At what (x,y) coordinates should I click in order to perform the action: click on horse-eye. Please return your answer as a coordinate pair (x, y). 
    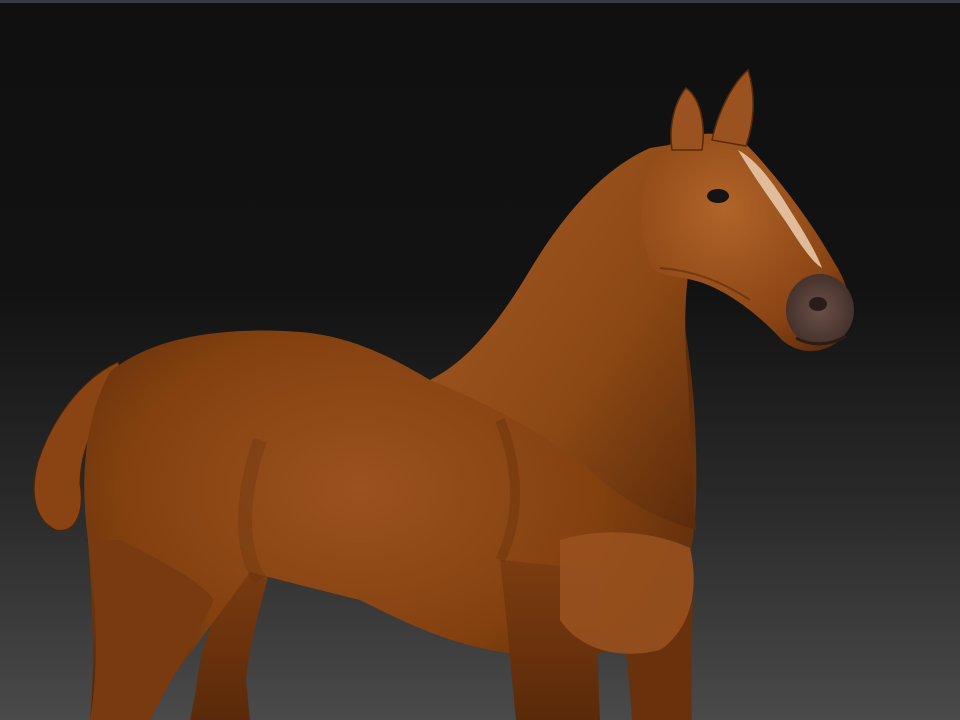
    Looking at the image, I should click on (718, 196).